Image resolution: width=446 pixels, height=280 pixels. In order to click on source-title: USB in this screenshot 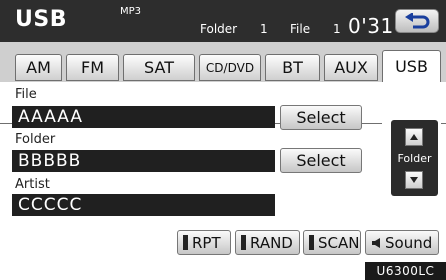, I will do `click(41, 19)`.